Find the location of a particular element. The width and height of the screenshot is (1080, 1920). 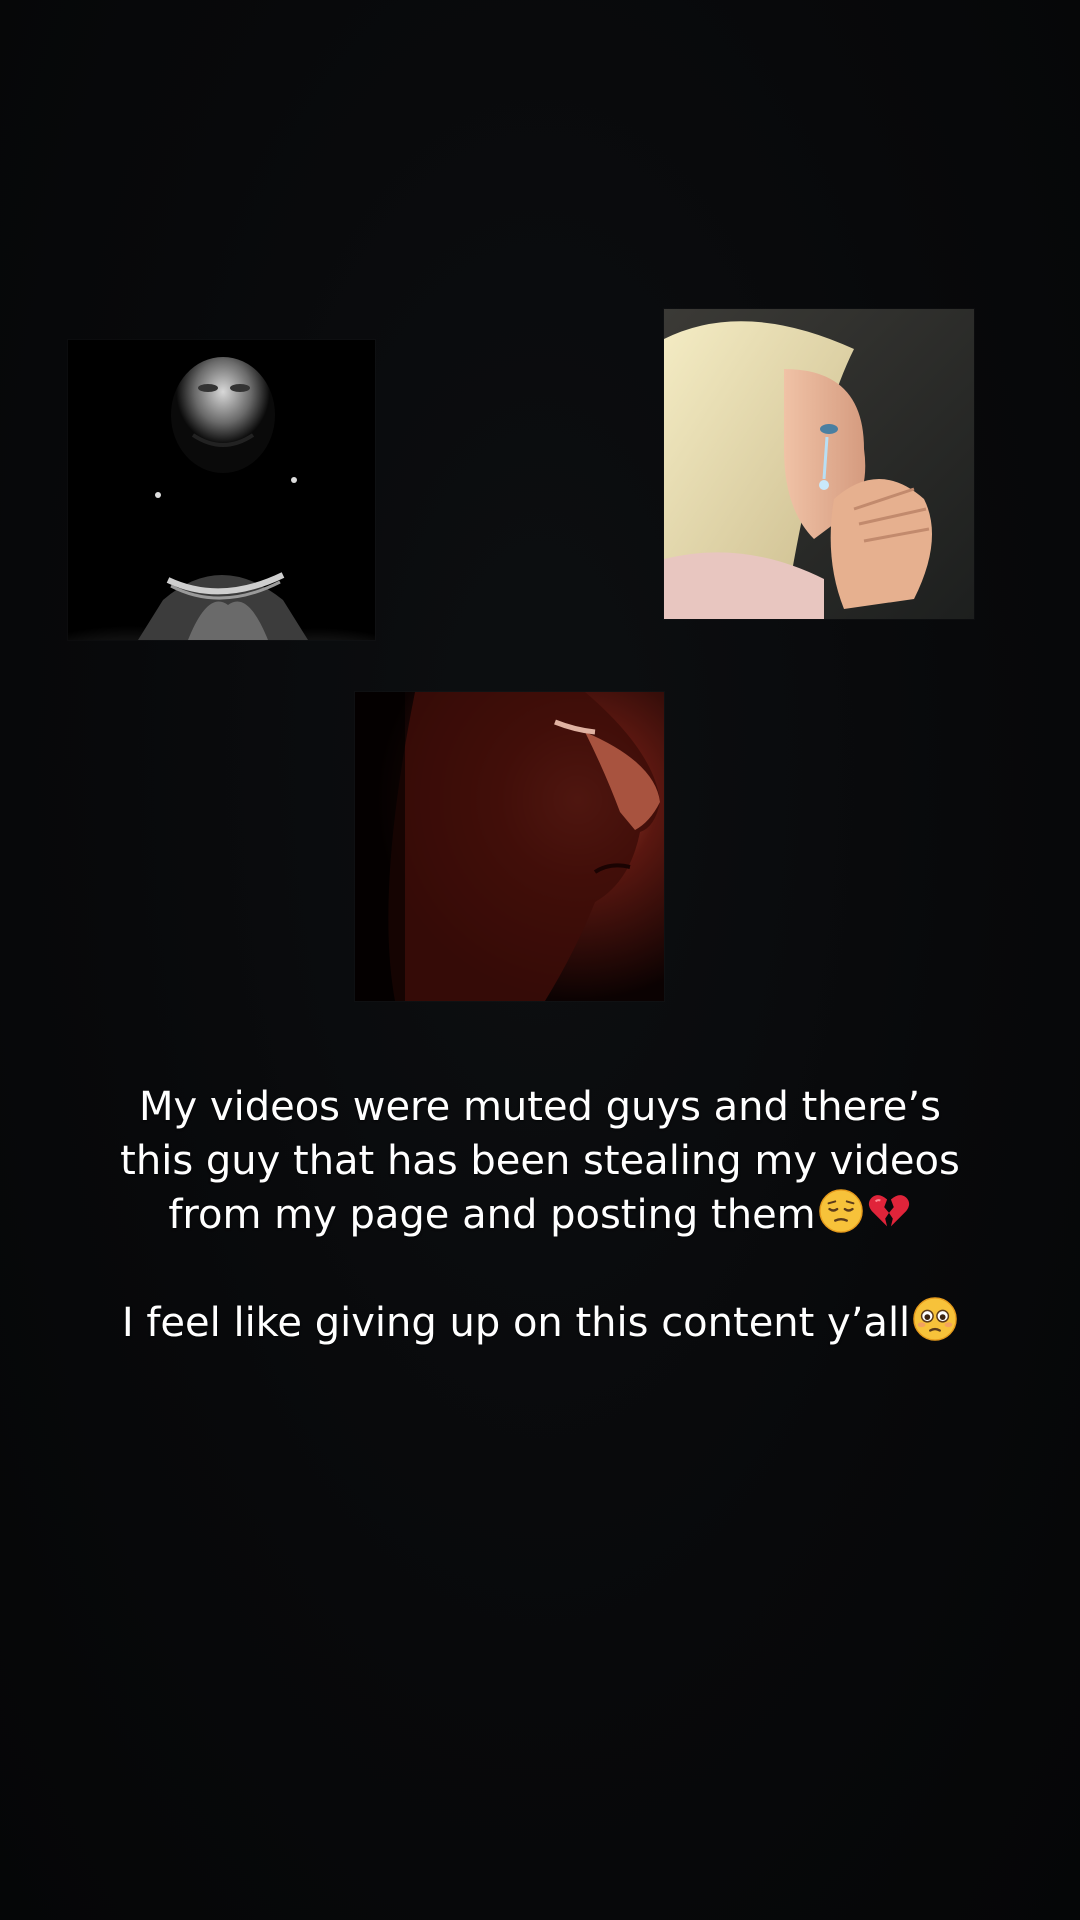

broken-heart-emoji is located at coordinates (889, 1211).